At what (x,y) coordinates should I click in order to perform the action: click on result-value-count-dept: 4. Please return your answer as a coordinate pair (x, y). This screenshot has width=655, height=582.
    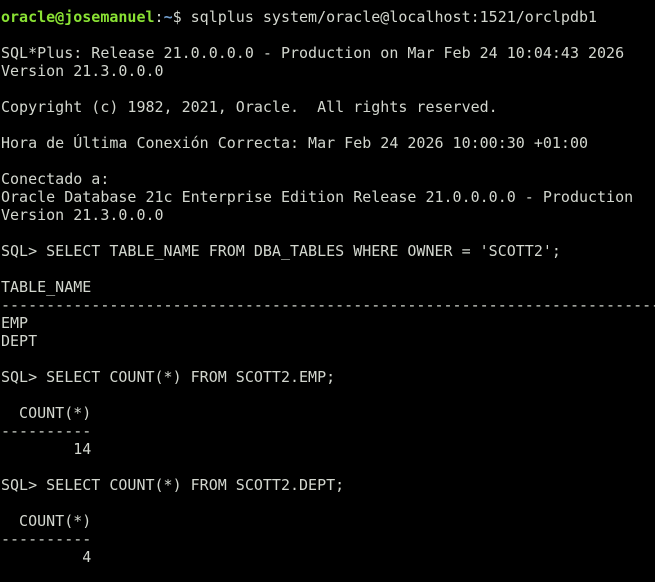
    Looking at the image, I should click on (46, 557).